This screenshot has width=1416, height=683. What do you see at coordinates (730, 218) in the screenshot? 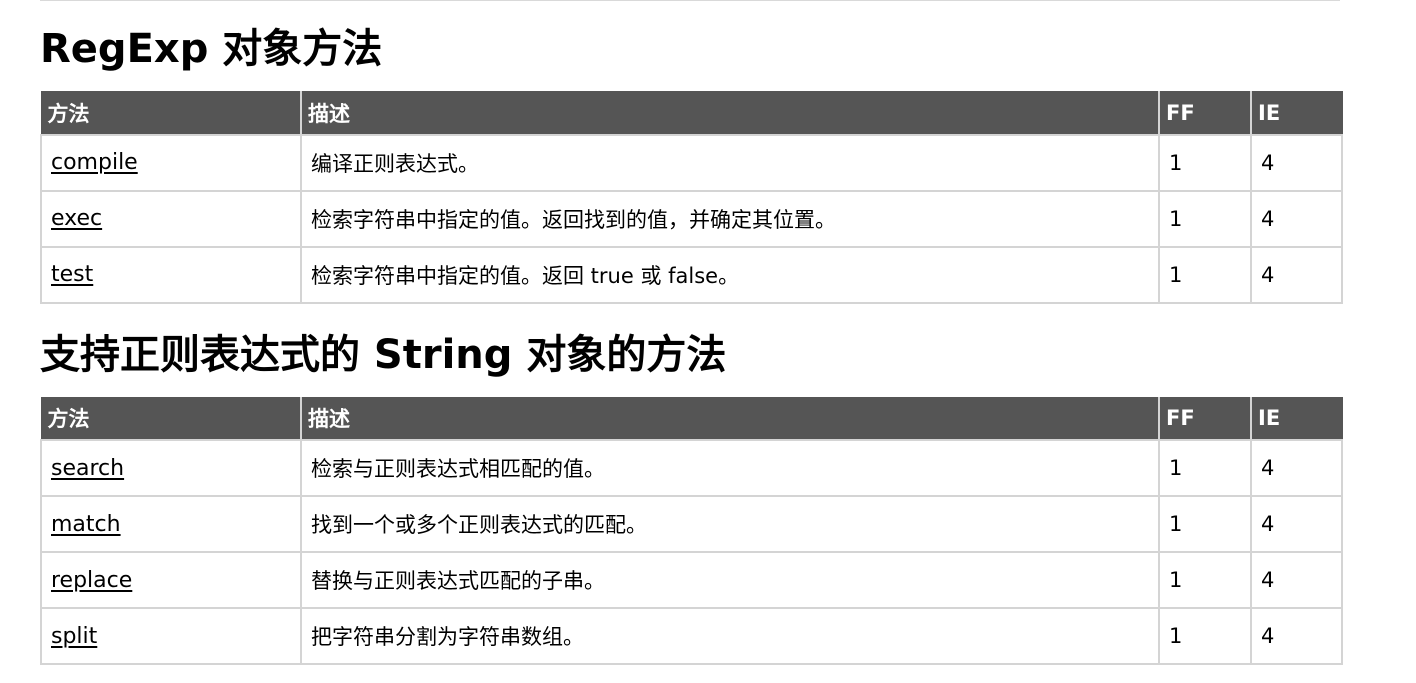
I see `description-cell: 检索字符串中指定的值。返回找到的值，并确定其位置。` at bounding box center [730, 218].